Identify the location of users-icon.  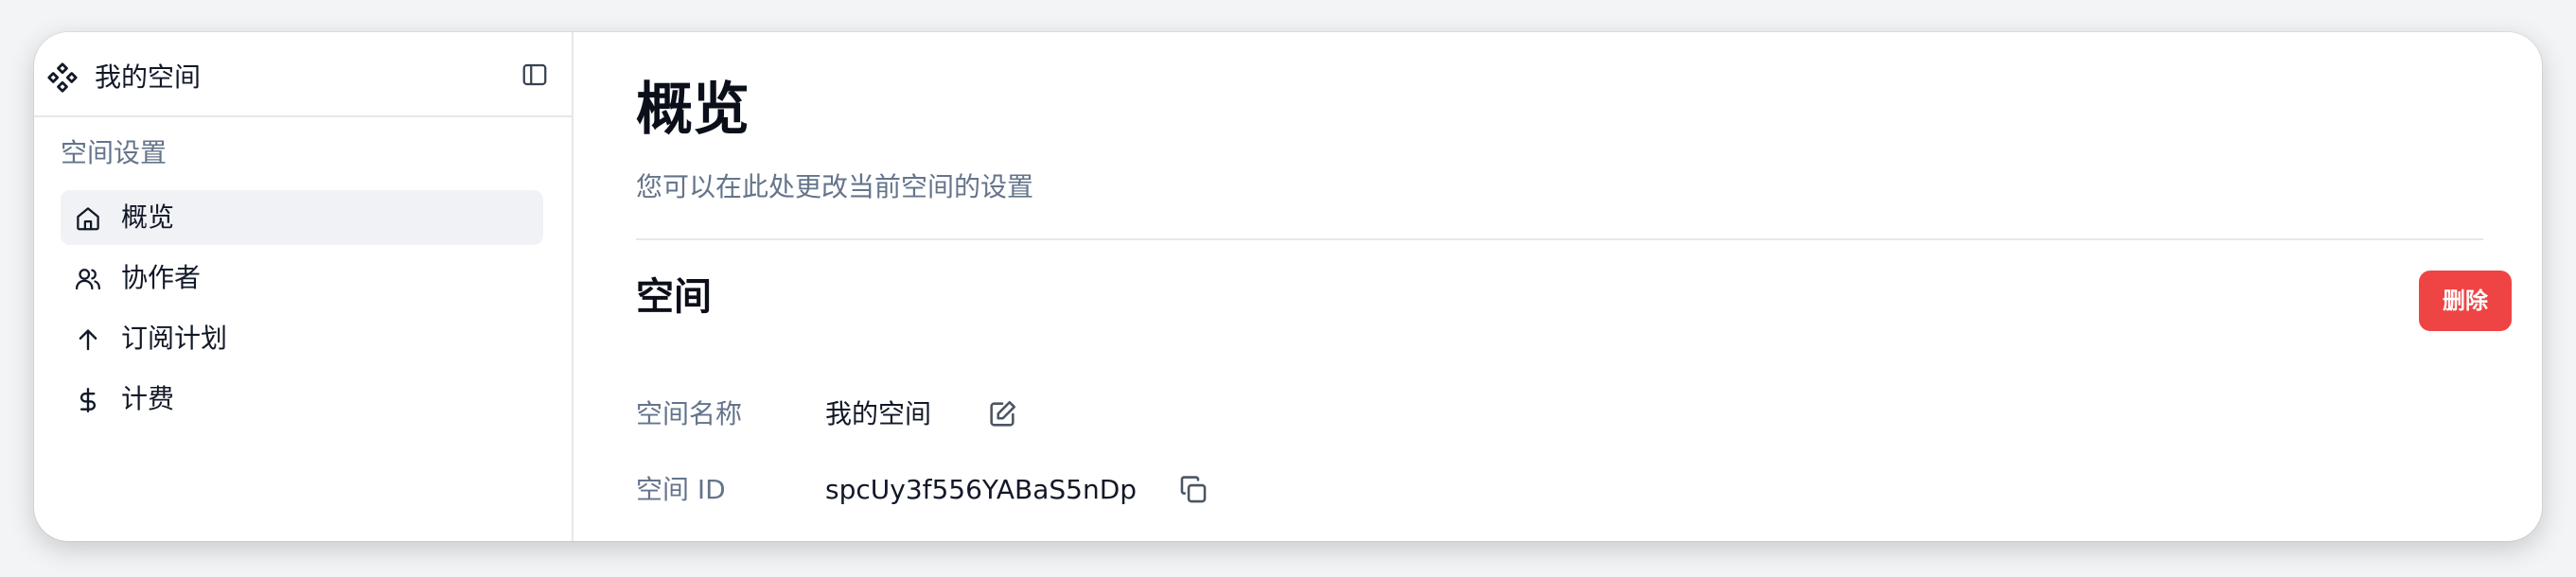
(88, 279).